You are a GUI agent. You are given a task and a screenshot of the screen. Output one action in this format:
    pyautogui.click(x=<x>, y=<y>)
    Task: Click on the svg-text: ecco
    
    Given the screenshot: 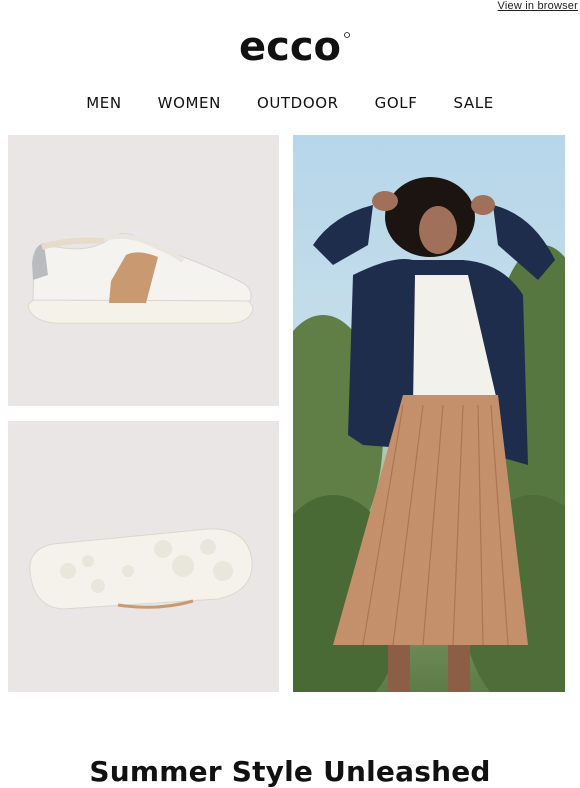 What is the action you would take?
    pyautogui.click(x=290, y=49)
    